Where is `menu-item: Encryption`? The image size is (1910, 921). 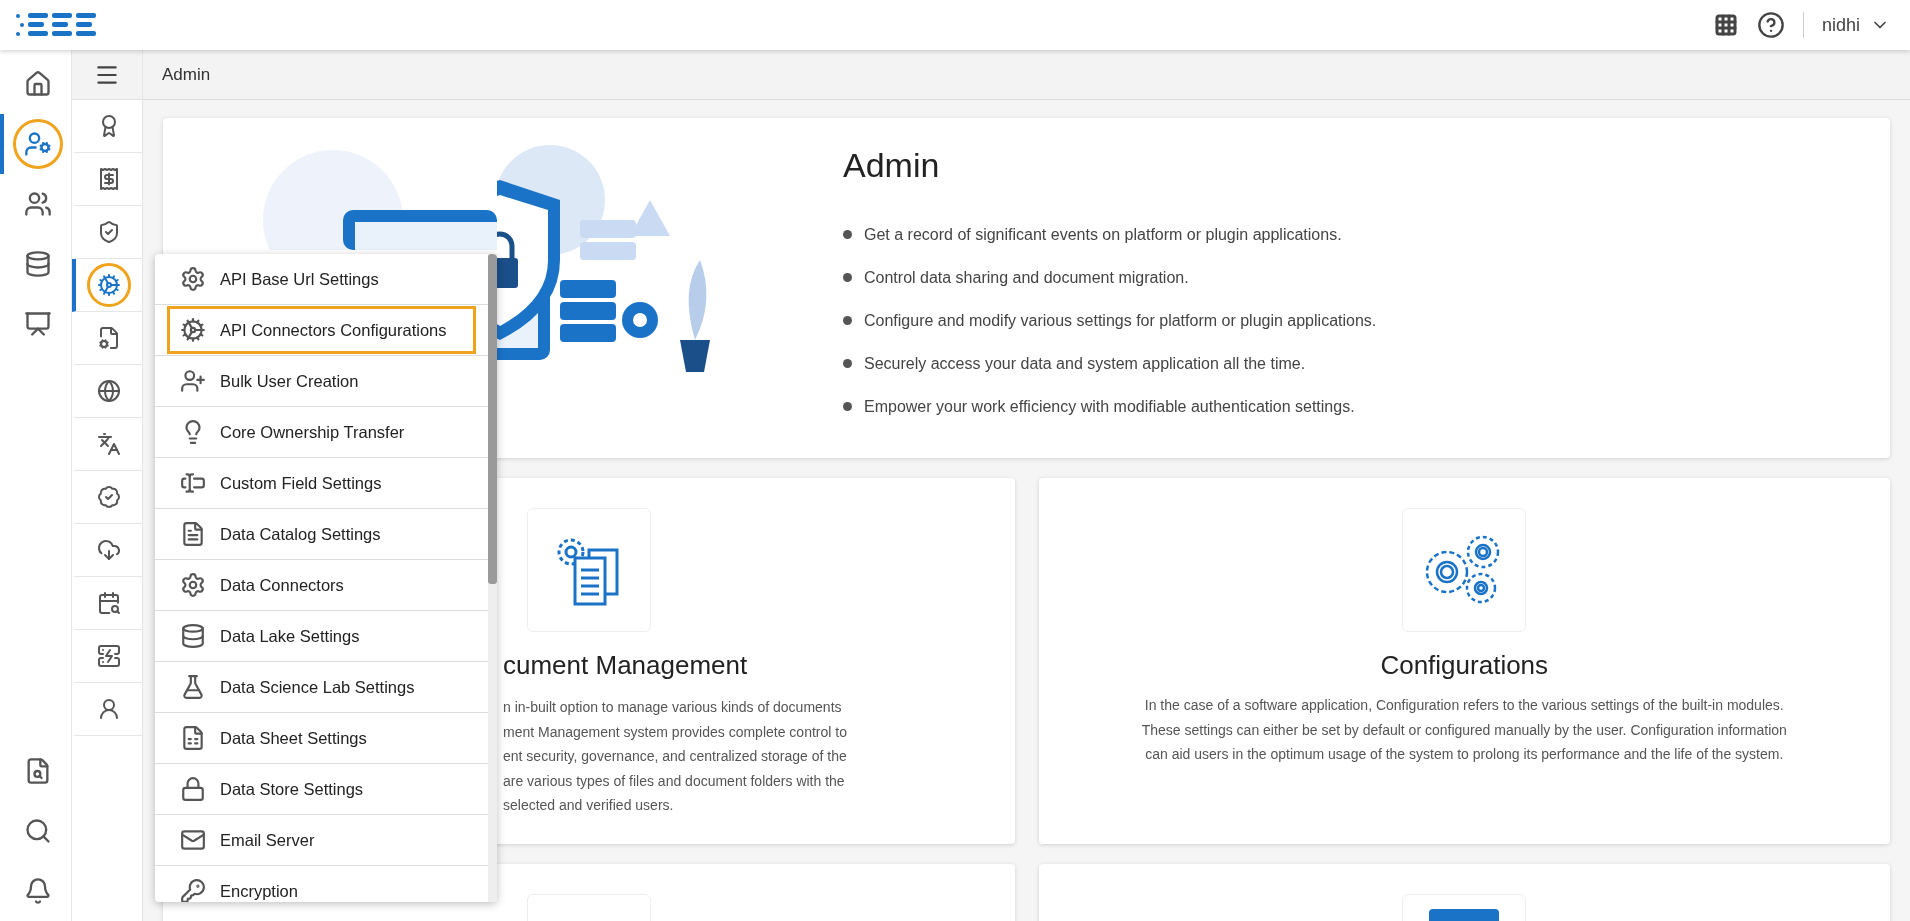 menu-item: Encryption is located at coordinates (321, 884).